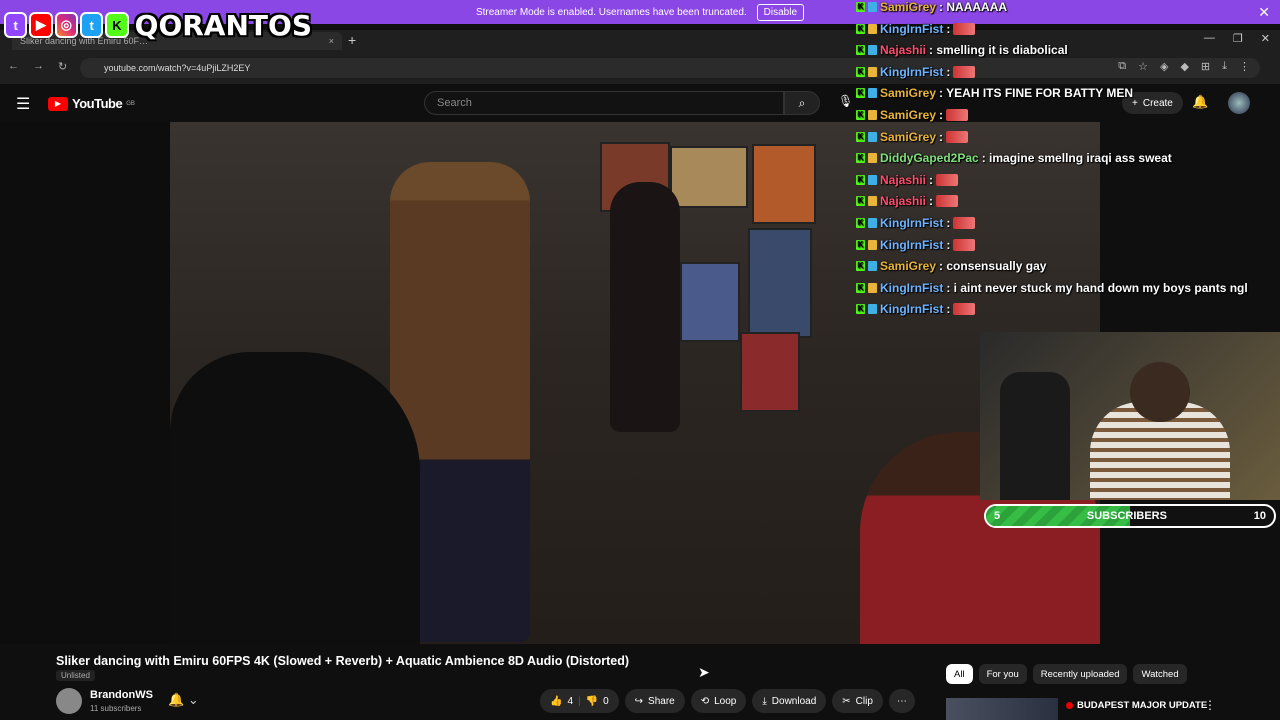 The width and height of the screenshot is (1280, 720). I want to click on share-icon: ↪, so click(639, 701).